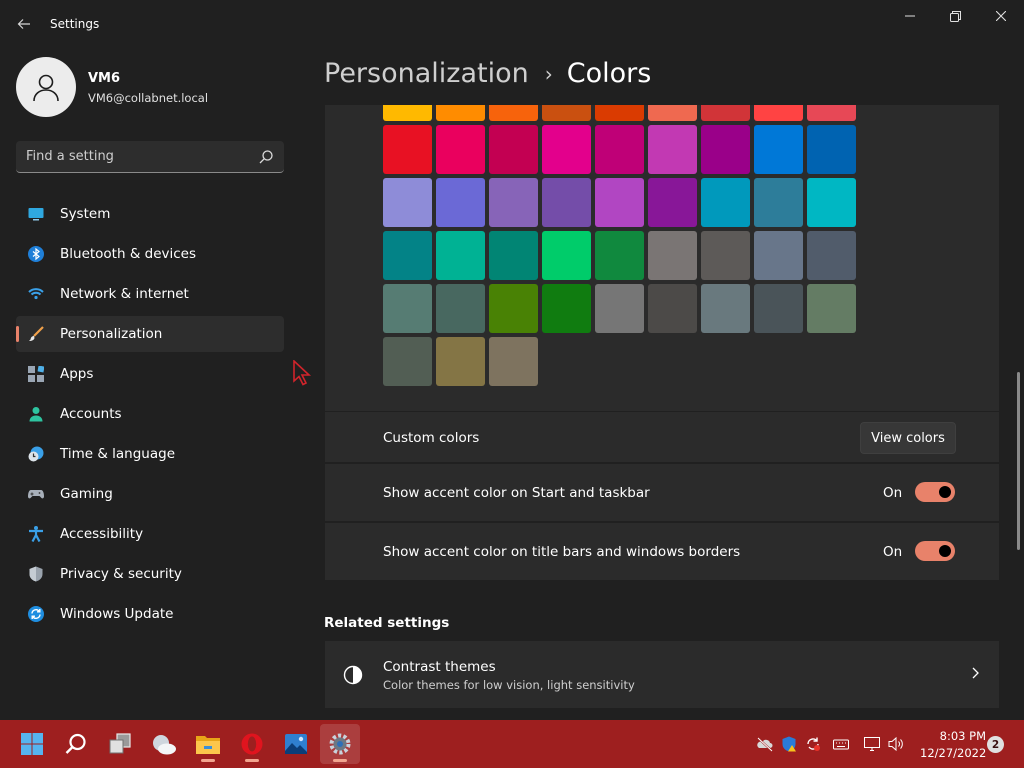 This screenshot has height=768, width=1024. Describe the element at coordinates (1018, 461) in the screenshot. I see `scrollbar` at that location.